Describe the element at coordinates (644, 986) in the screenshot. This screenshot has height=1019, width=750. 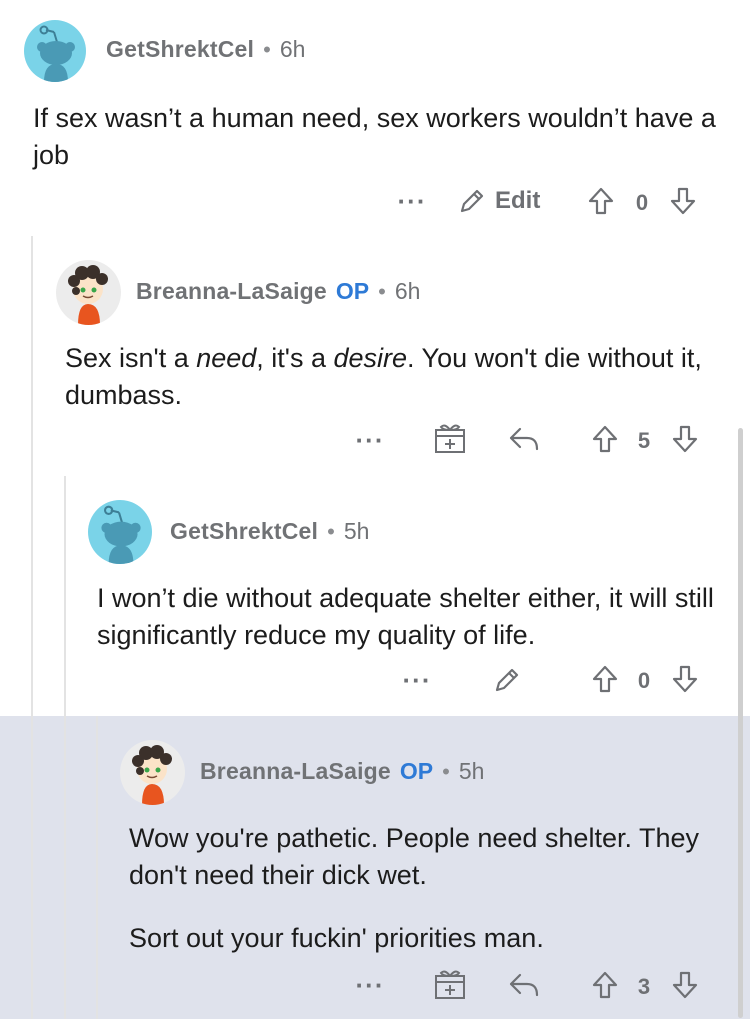
I see `vote-score: 3` at that location.